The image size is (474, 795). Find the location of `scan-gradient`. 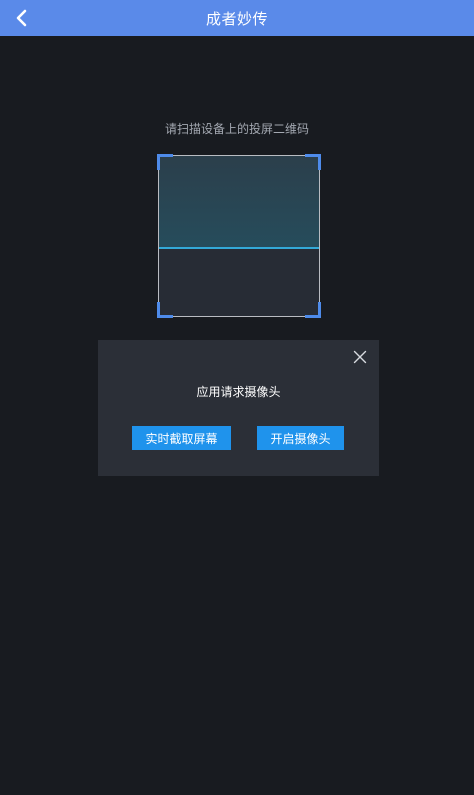

scan-gradient is located at coordinates (239, 202).